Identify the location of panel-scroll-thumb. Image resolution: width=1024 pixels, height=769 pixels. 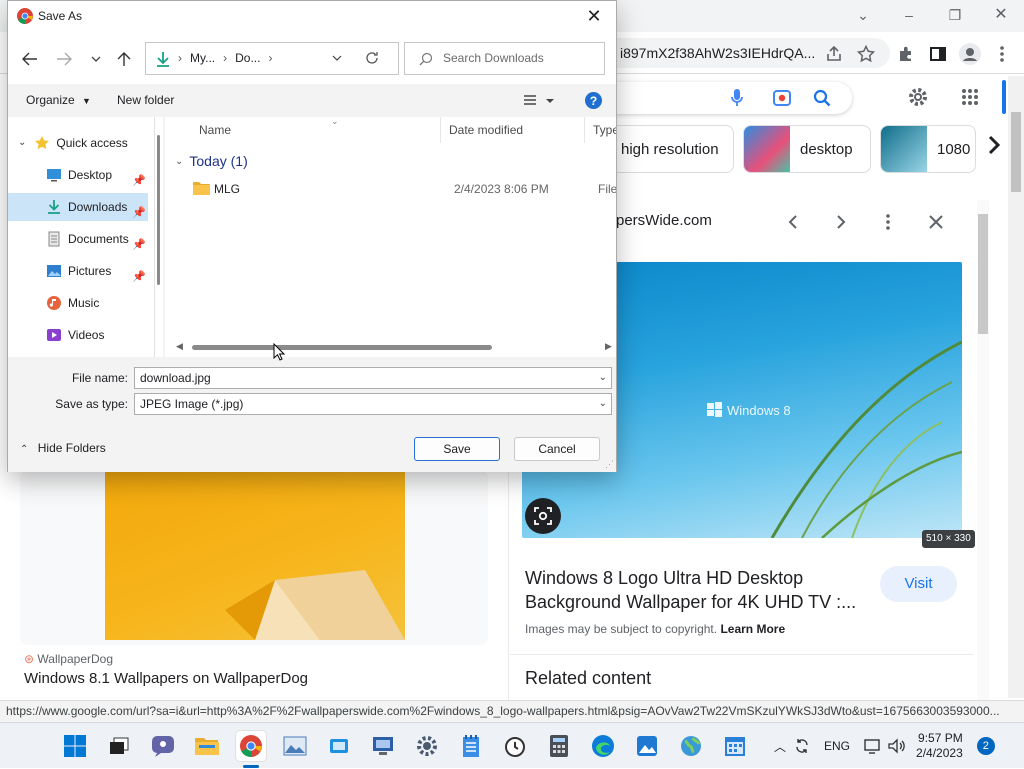
(983, 274).